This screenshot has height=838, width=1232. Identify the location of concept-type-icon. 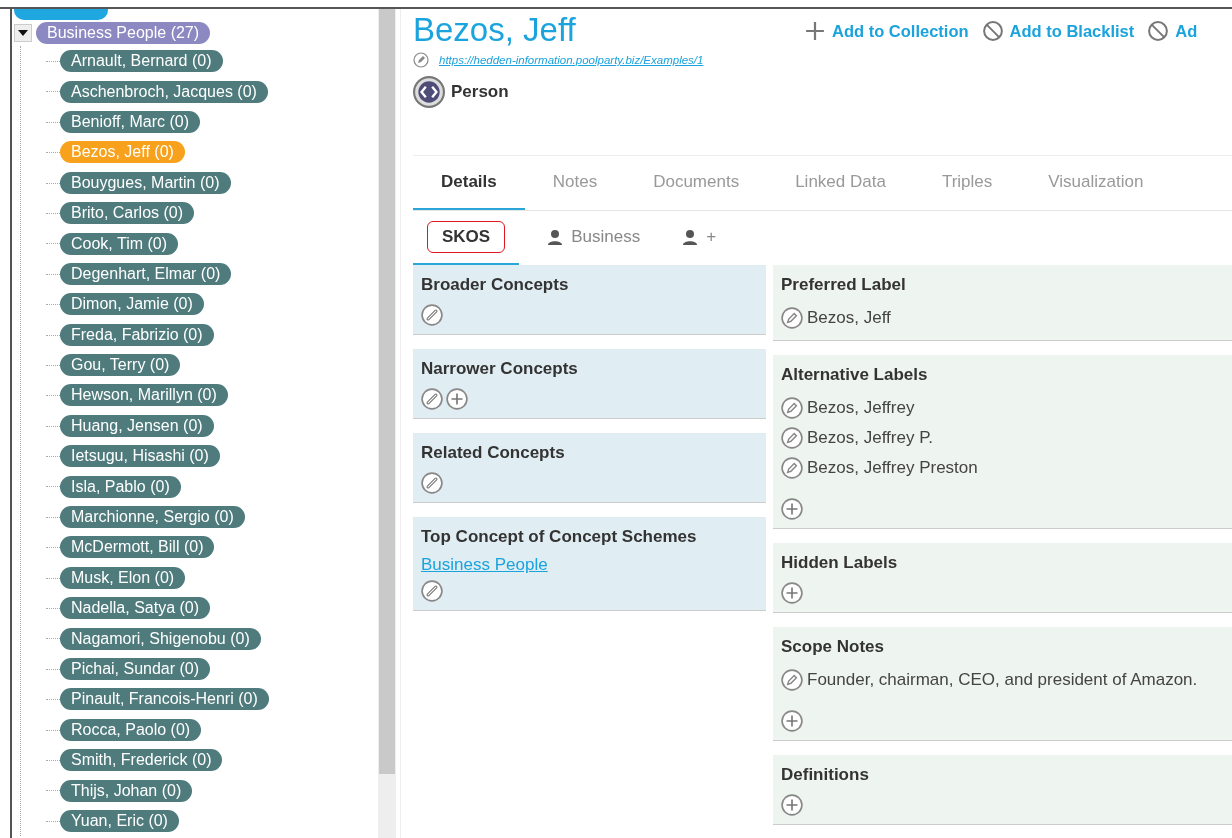
(429, 92).